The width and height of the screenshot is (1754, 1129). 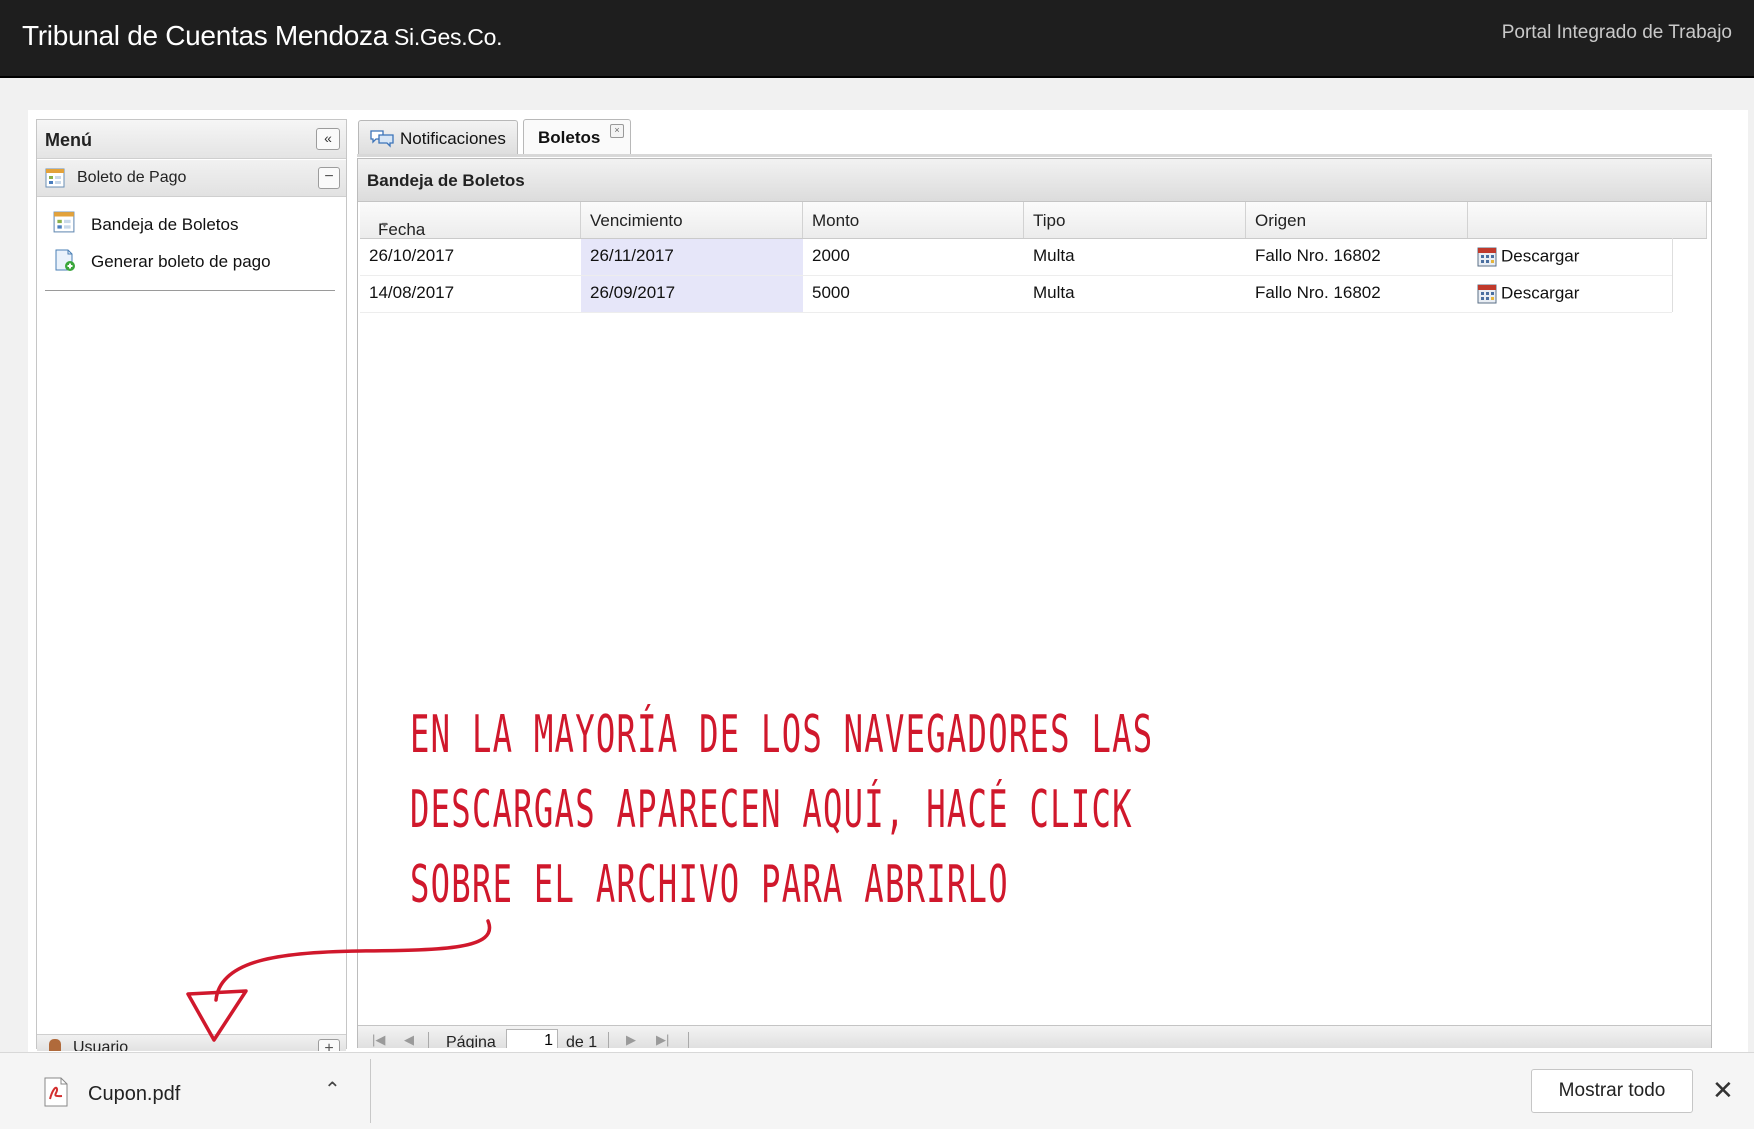 I want to click on next-page-button: ▶, so click(x=631, y=1040).